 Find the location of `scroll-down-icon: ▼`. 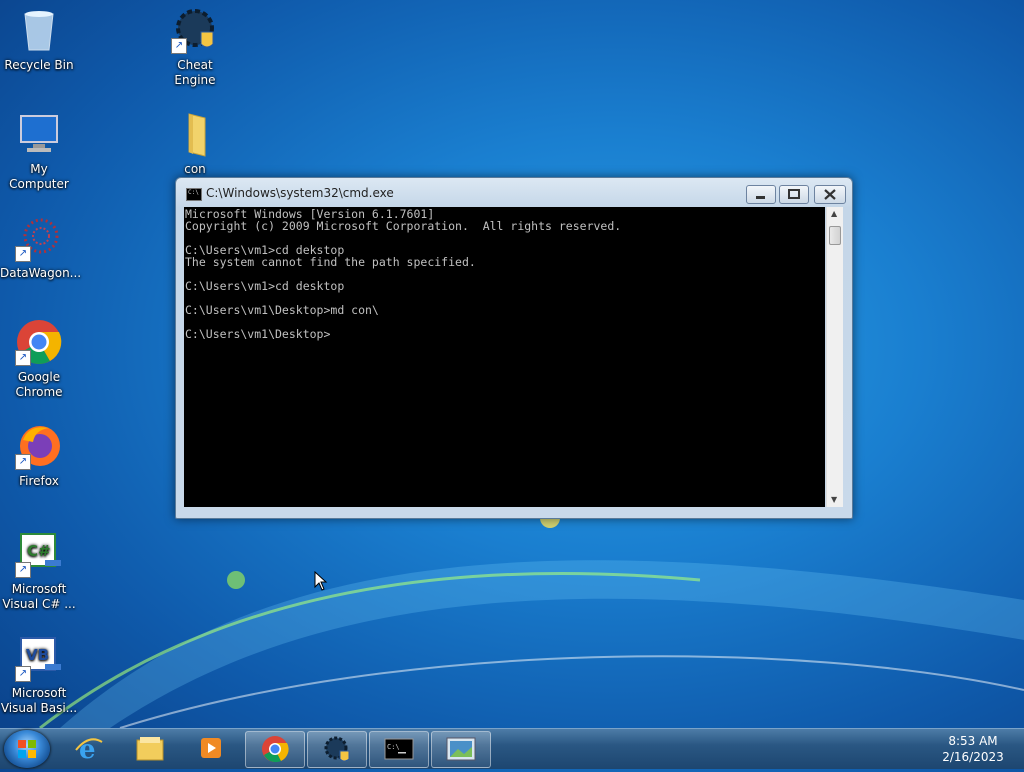

scroll-down-icon: ▼ is located at coordinates (834, 499).